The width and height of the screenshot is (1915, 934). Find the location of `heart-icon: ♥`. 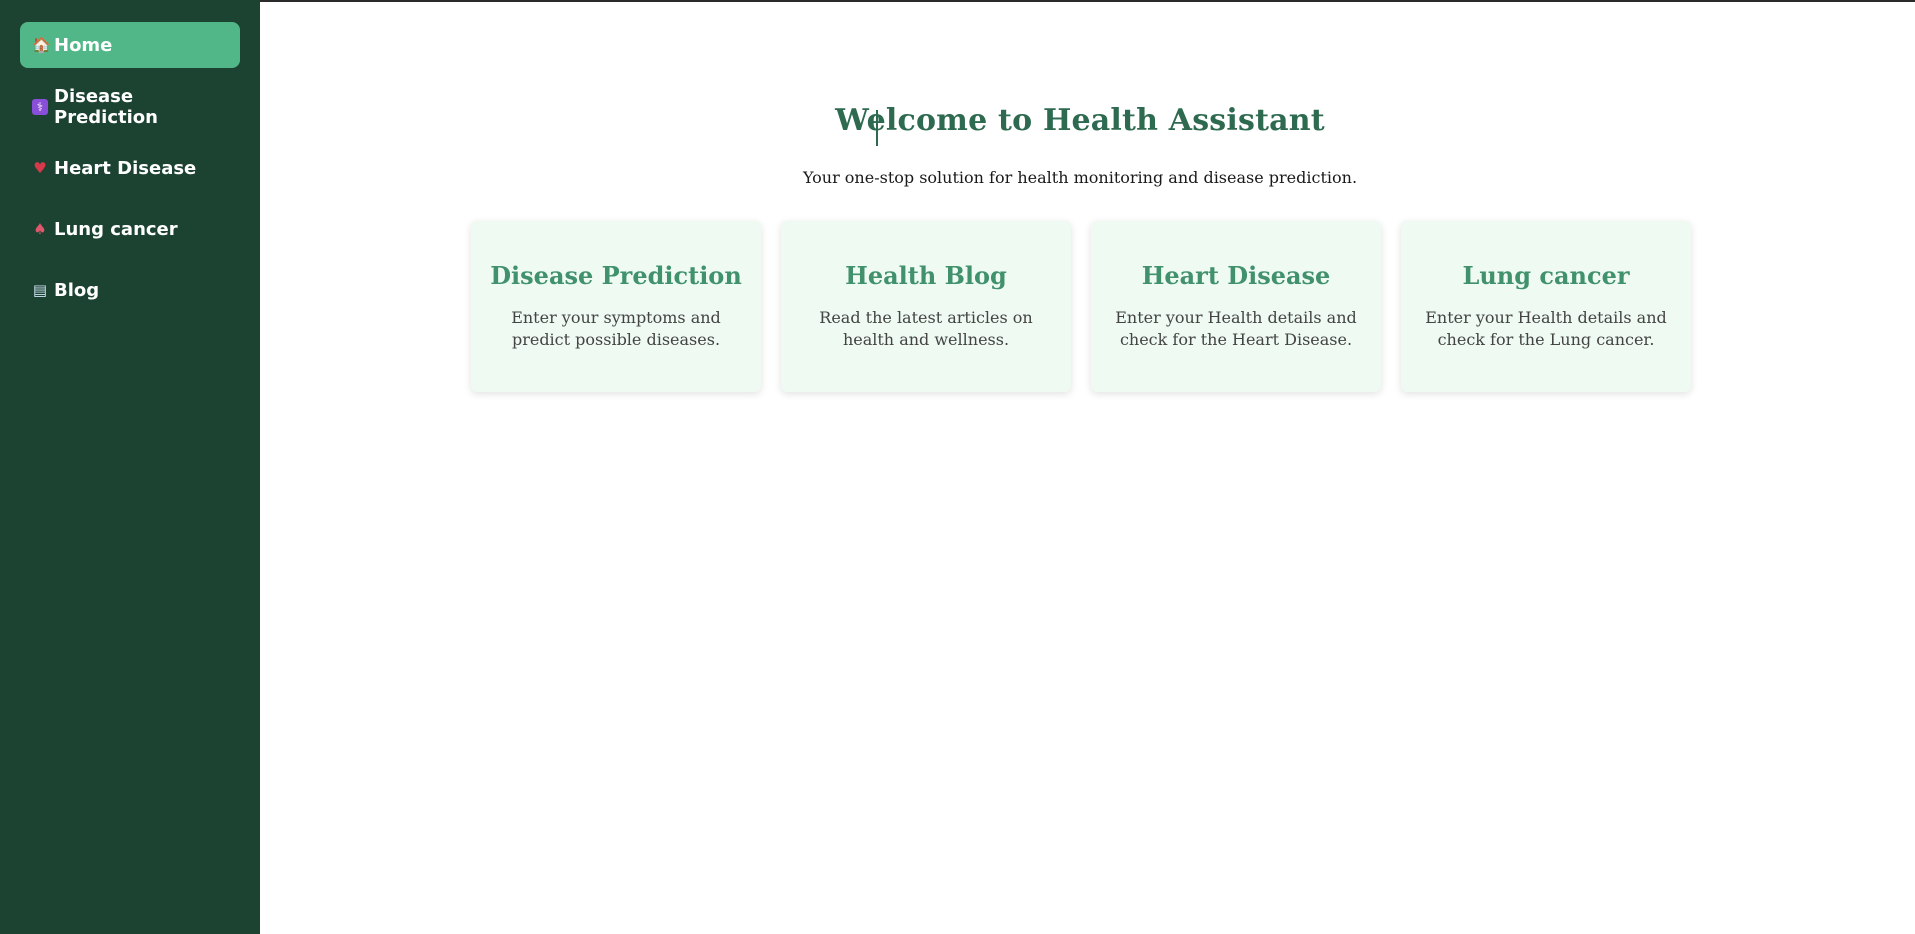

heart-icon: ♥ is located at coordinates (40, 168).